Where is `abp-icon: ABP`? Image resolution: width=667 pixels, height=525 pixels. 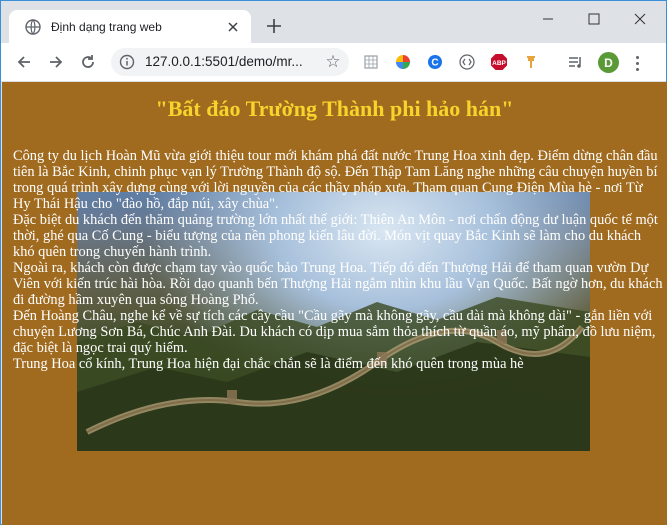 abp-icon: ABP is located at coordinates (499, 62).